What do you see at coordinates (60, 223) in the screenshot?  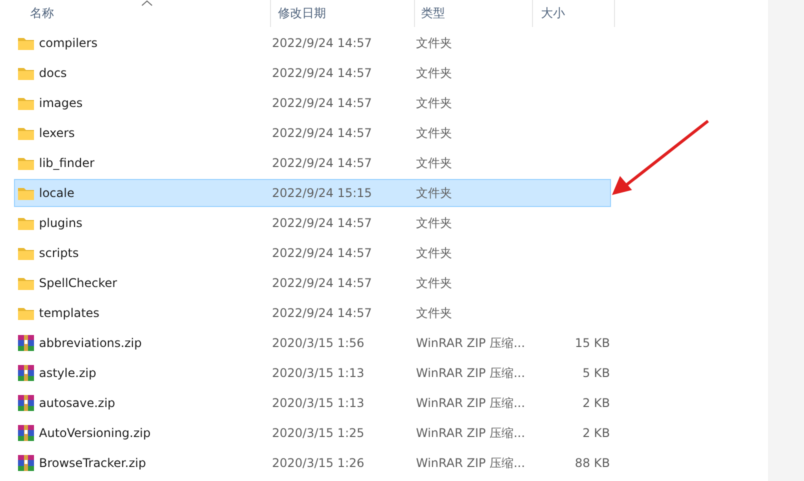 I see `file-name: plugins` at bounding box center [60, 223].